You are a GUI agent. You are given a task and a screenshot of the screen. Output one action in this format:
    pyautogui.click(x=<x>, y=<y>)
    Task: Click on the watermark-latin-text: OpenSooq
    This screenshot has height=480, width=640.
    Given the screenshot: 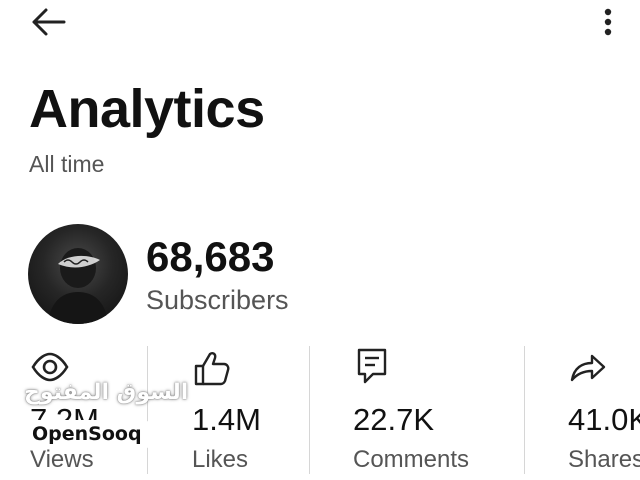 What is the action you would take?
    pyautogui.click(x=87, y=434)
    